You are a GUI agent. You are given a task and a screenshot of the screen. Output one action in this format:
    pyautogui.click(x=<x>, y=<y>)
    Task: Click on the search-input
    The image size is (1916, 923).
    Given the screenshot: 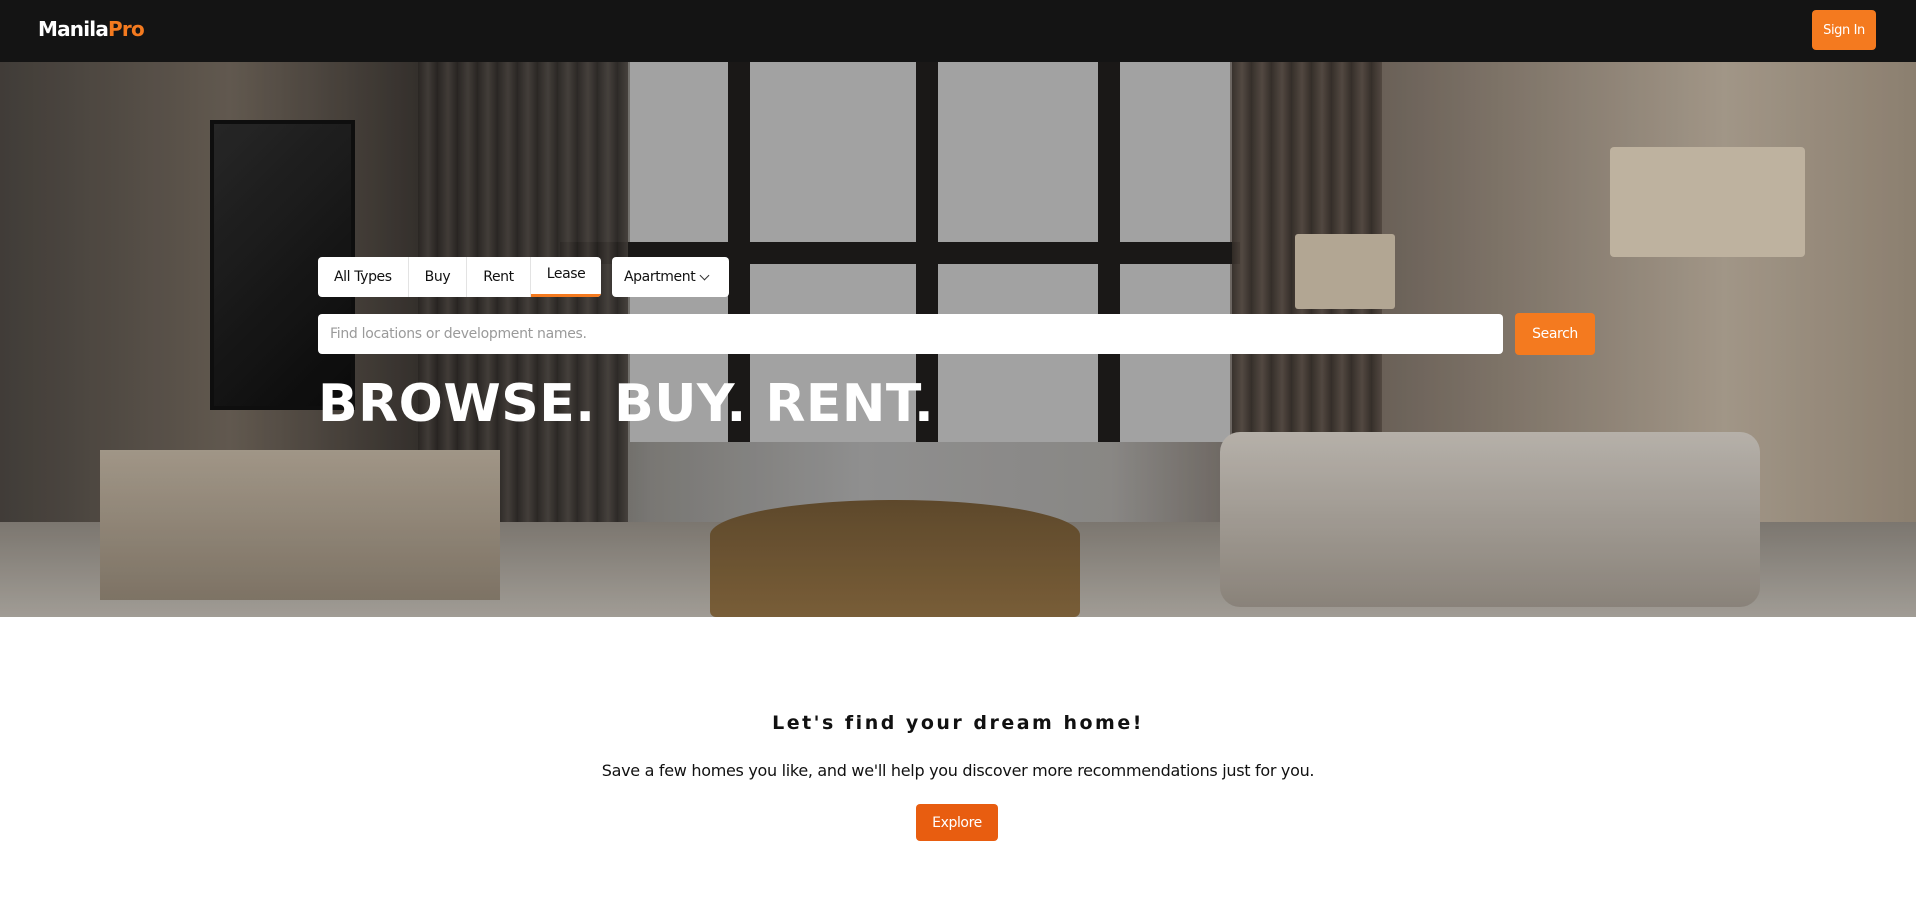 What is the action you would take?
    pyautogui.click(x=910, y=334)
    